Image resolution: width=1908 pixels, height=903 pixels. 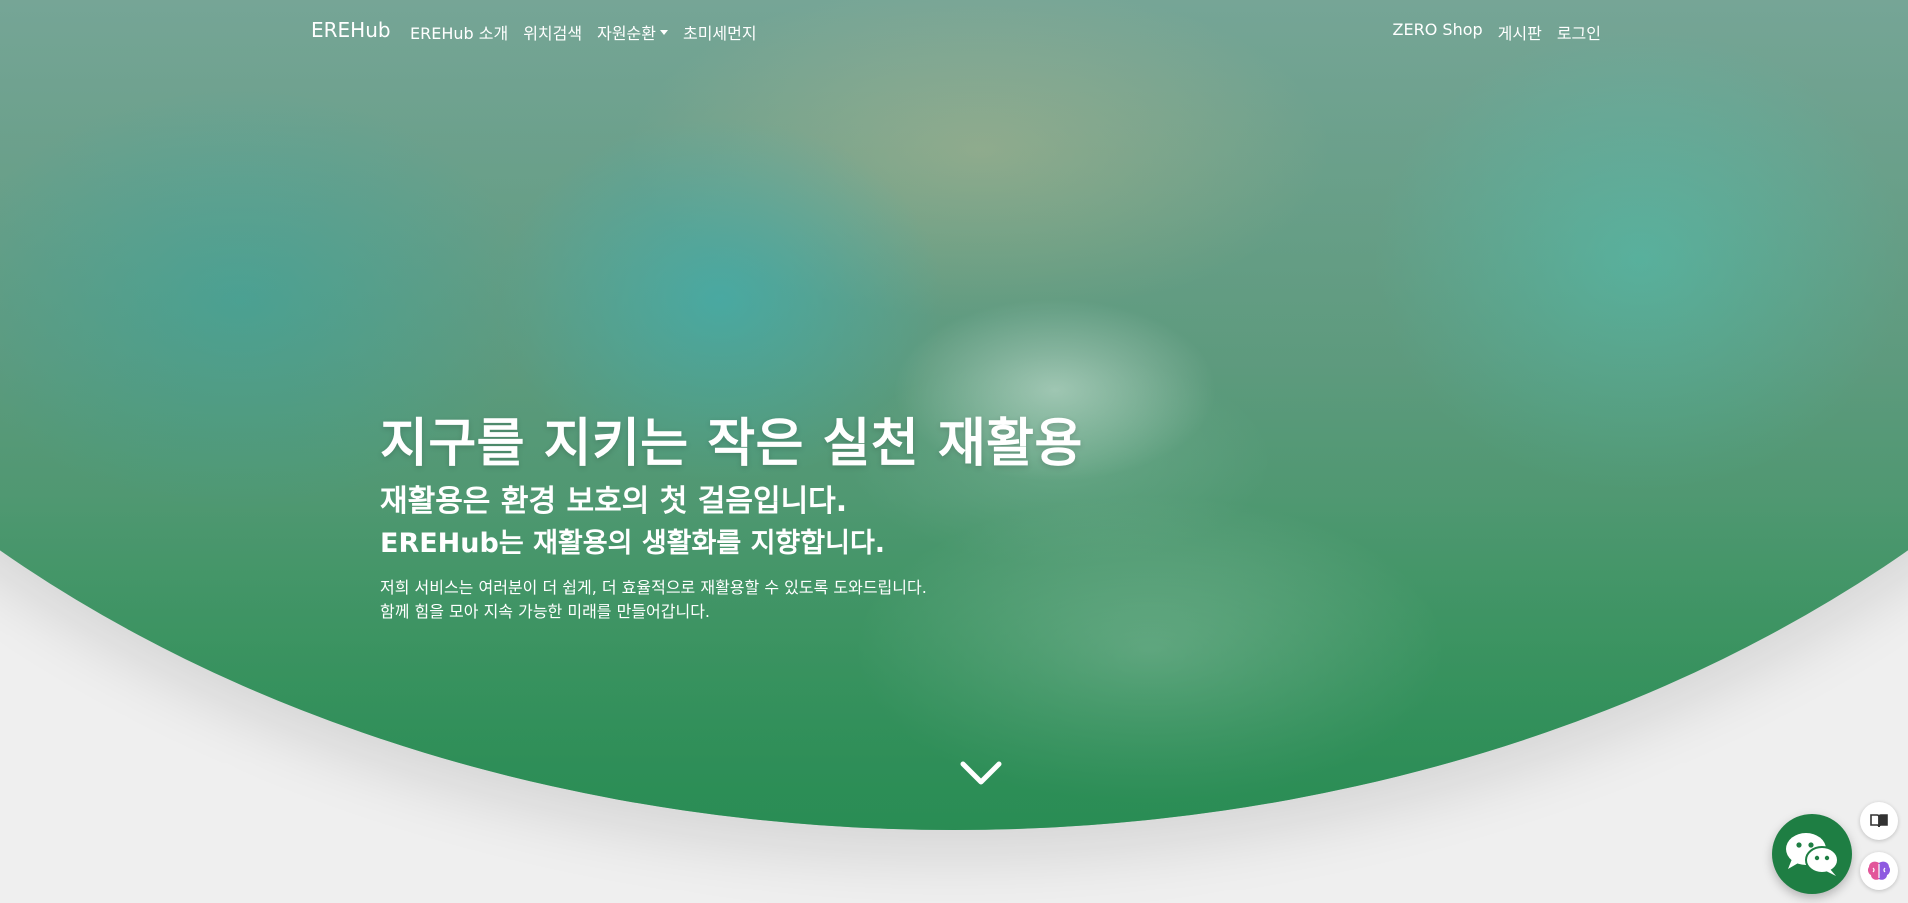 I want to click on reader-mode-button, so click(x=1879, y=821).